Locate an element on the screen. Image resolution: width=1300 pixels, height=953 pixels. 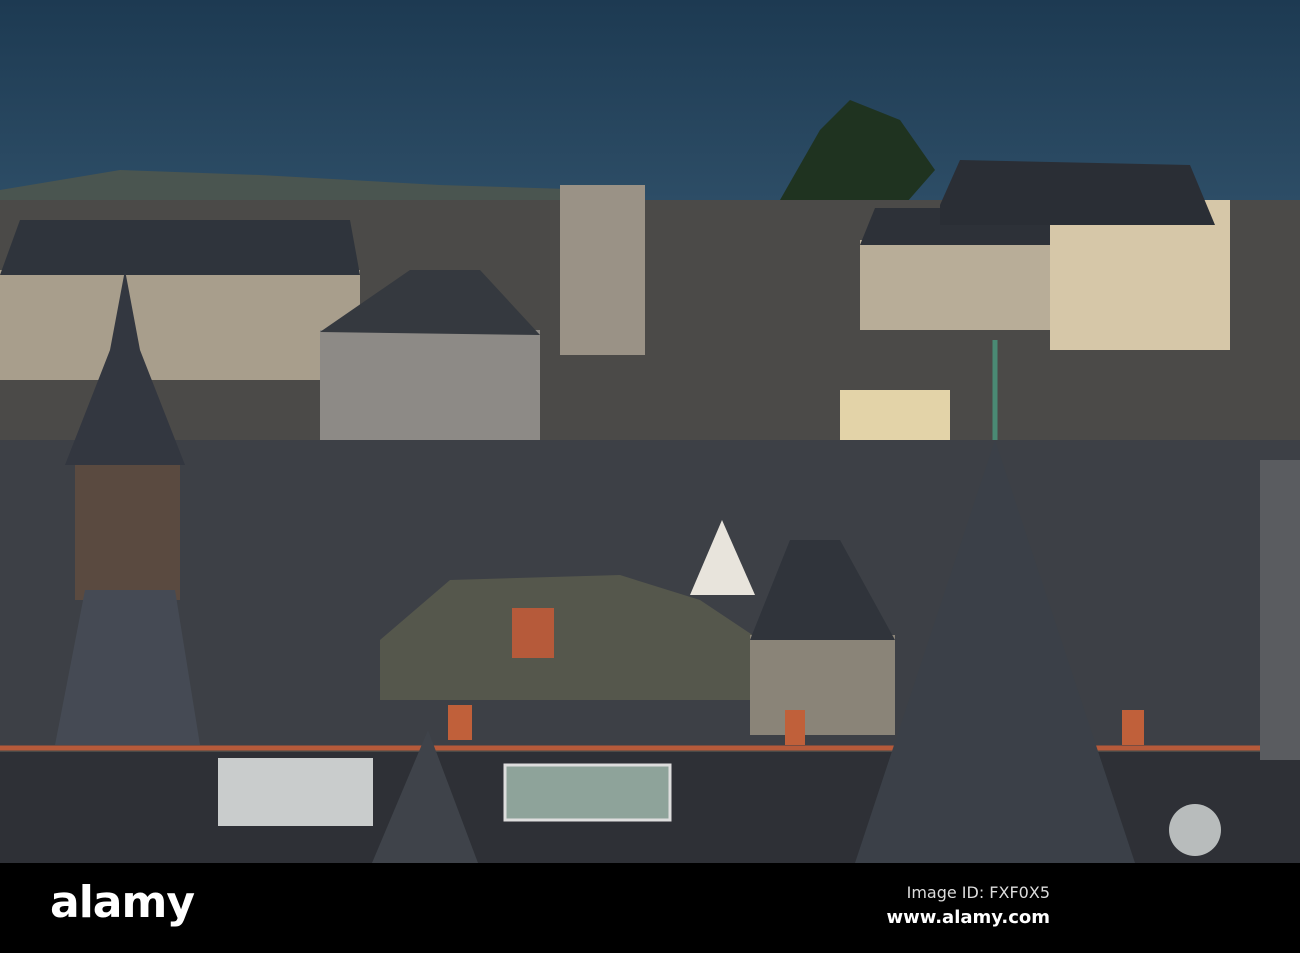
tower-block is located at coordinates (602, 270).